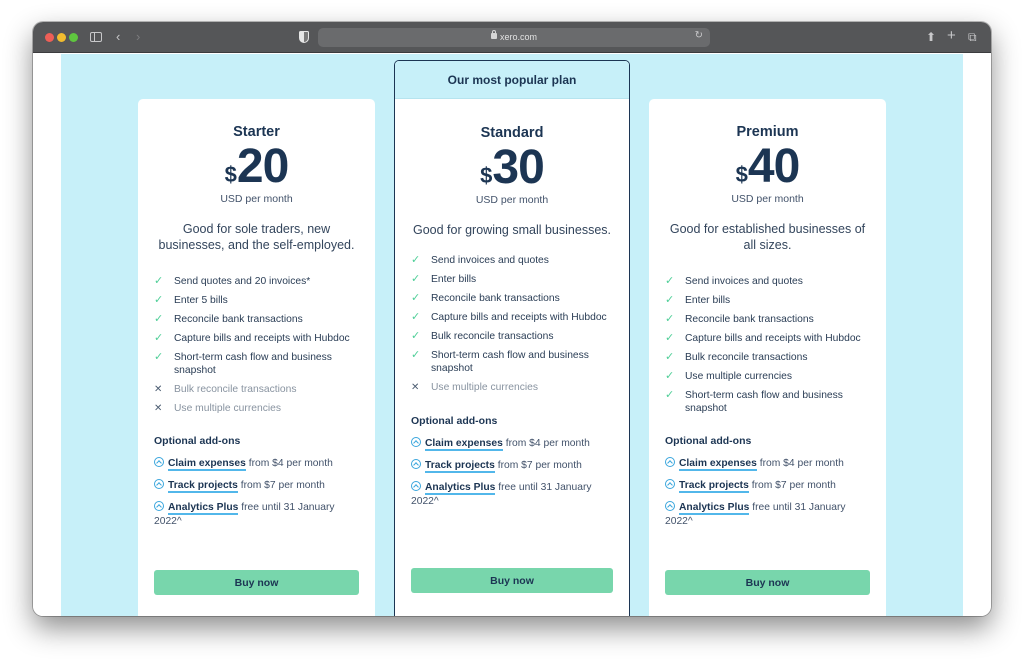 Image resolution: width=1024 pixels, height=660 pixels. What do you see at coordinates (518, 167) in the screenshot?
I see `price-amount: 30` at bounding box center [518, 167].